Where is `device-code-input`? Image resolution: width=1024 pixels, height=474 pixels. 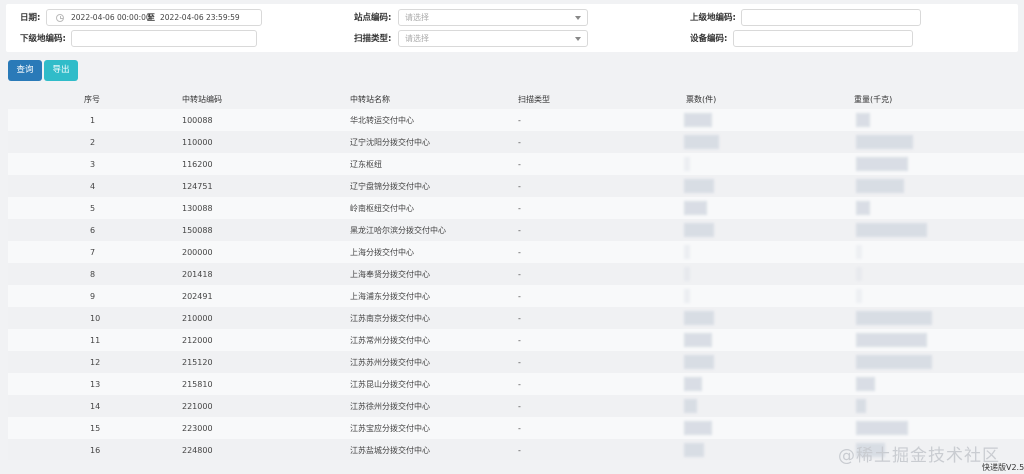
device-code-input is located at coordinates (823, 38).